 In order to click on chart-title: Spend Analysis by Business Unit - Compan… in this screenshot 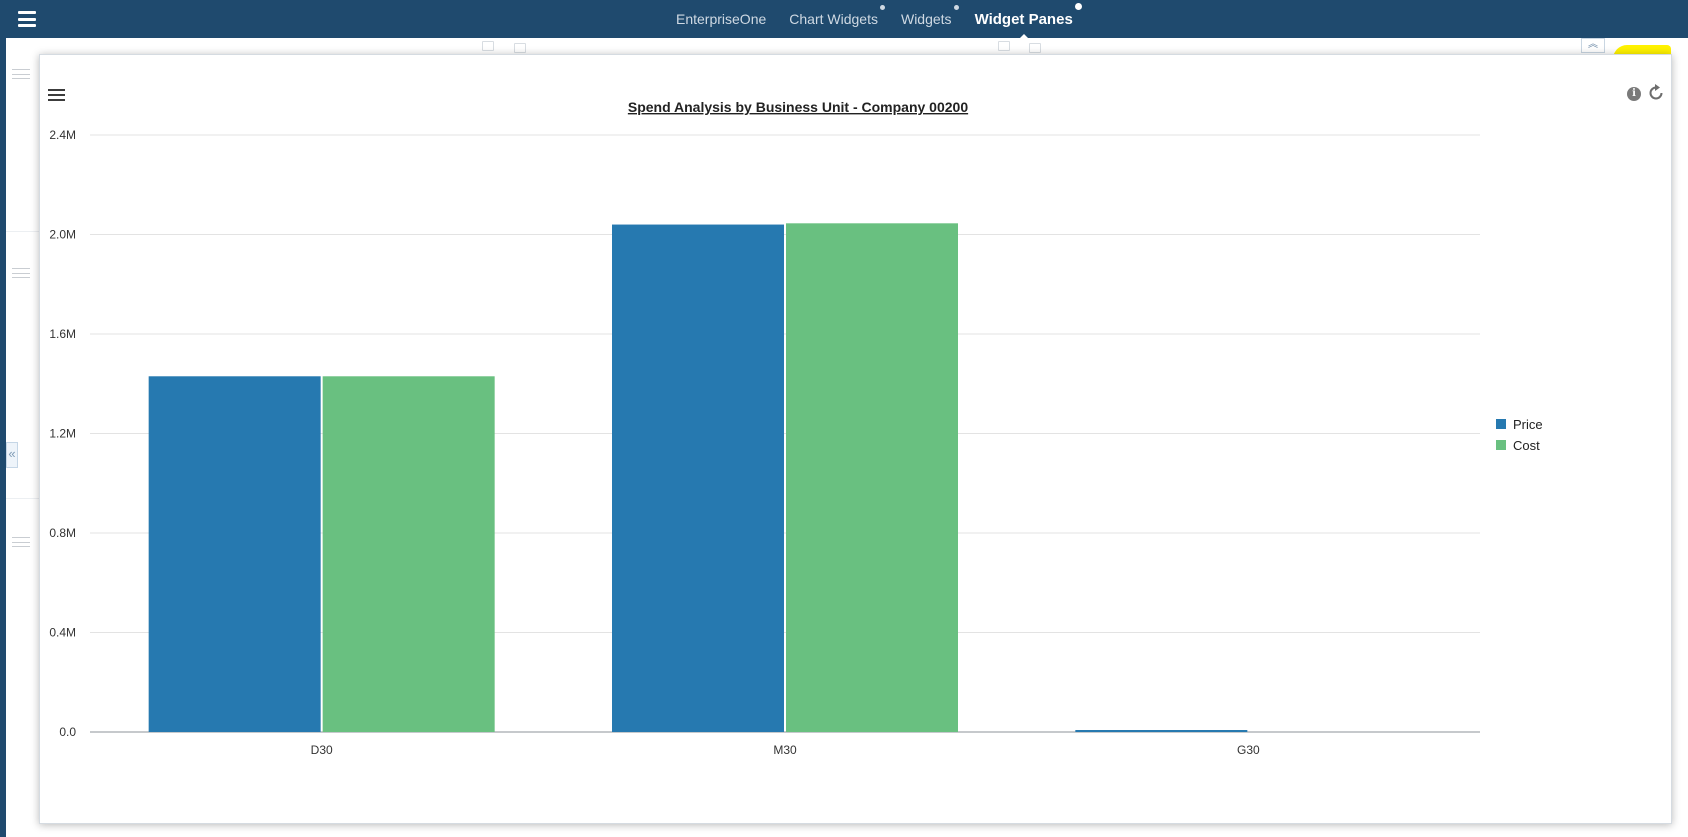, I will do `click(798, 107)`.